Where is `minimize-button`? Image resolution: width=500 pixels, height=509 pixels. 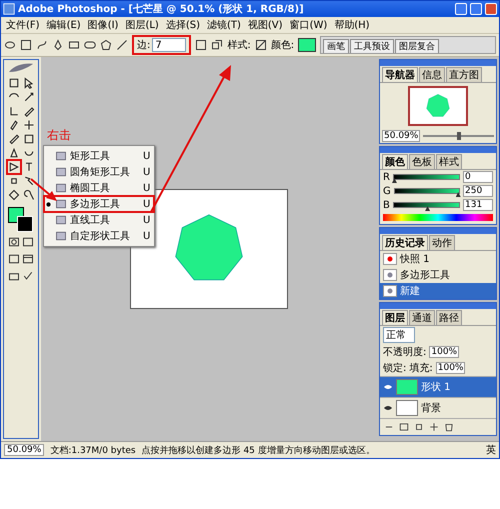
minimize-button is located at coordinates (461, 9).